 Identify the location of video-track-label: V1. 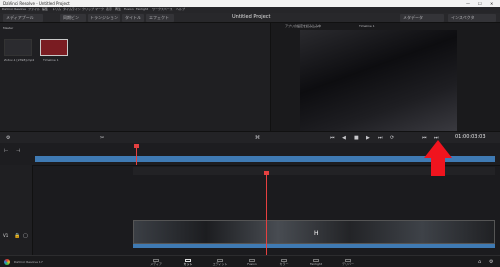
(6, 235).